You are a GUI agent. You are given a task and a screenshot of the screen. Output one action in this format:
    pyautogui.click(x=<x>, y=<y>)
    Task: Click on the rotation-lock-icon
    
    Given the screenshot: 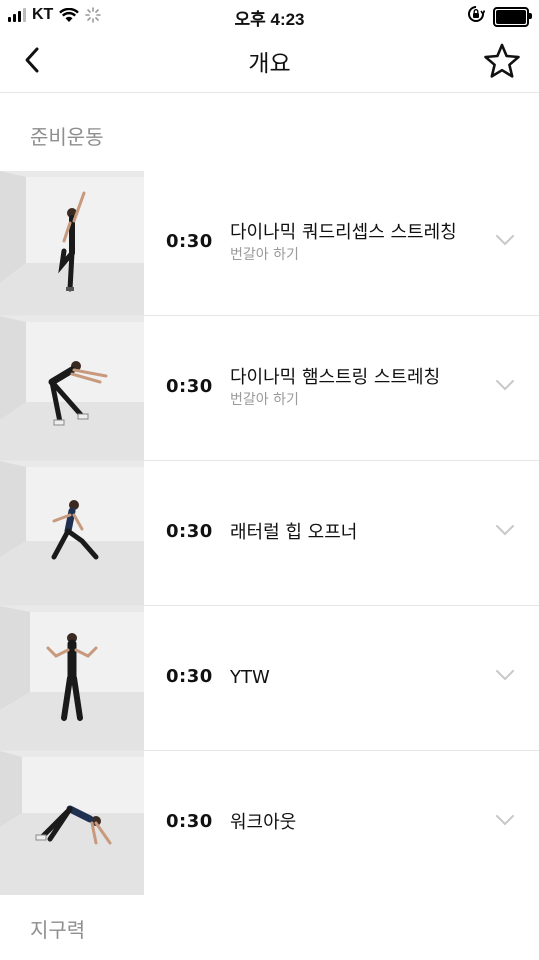 What is the action you would take?
    pyautogui.click(x=476, y=16)
    